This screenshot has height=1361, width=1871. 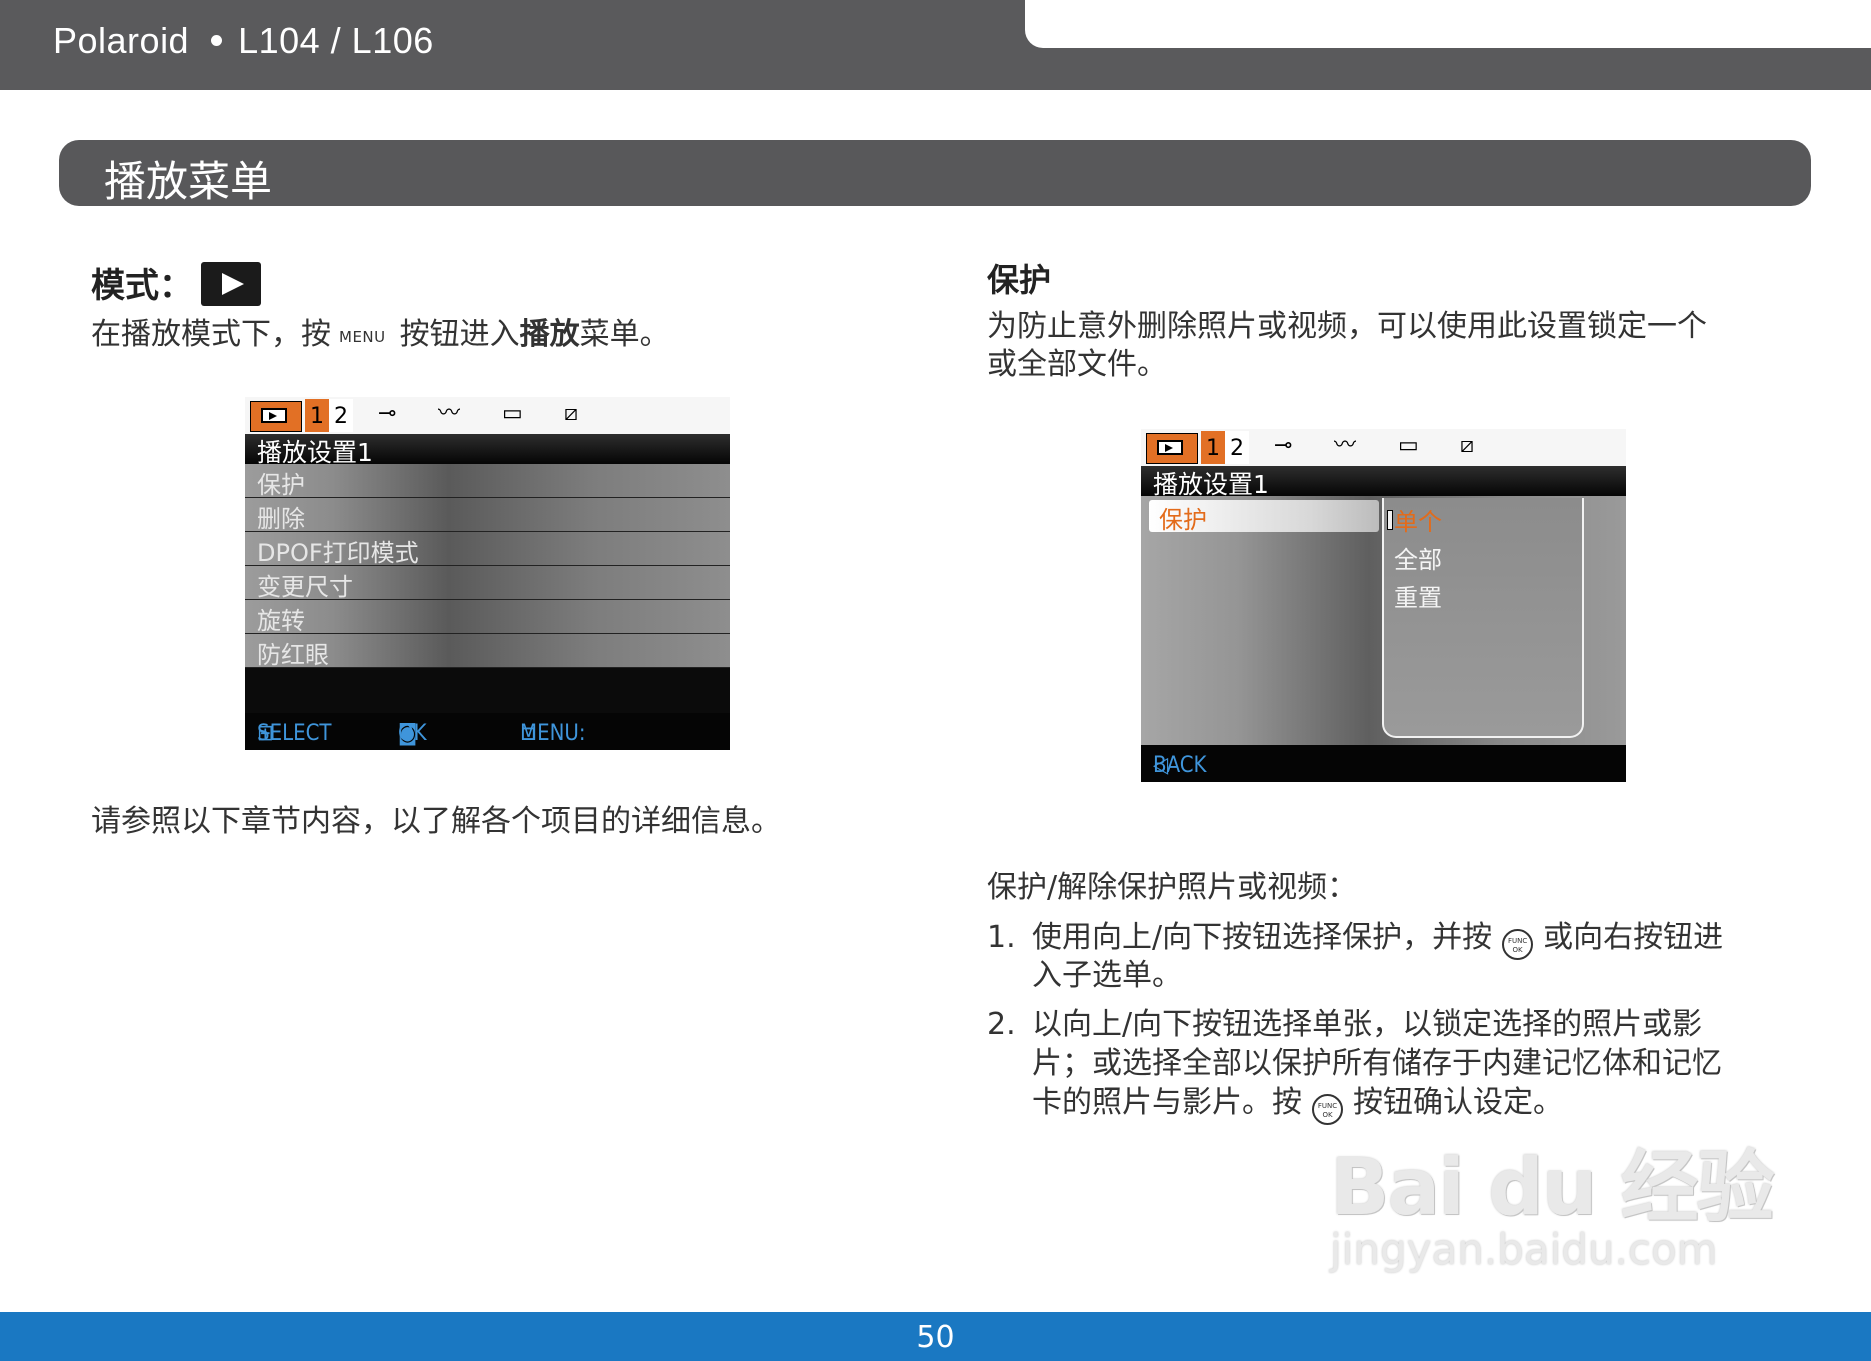 I want to click on camera-menu-list: 保护 删除 DPOF打印模式 变更尺寸 旋转 防红眼, so click(x=487, y=566).